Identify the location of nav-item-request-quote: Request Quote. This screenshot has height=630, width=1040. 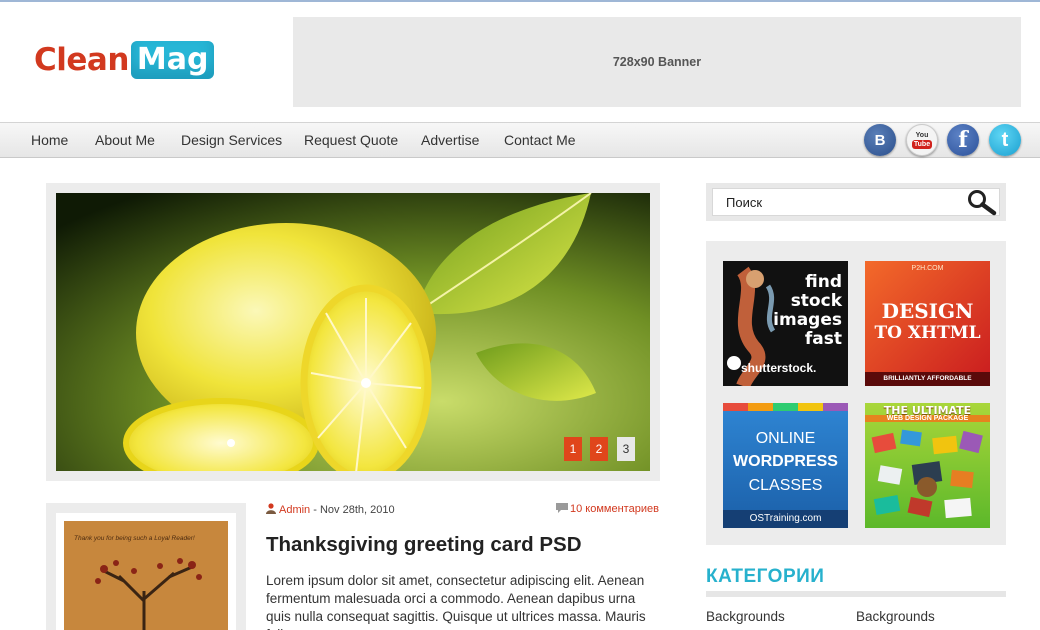
(351, 140).